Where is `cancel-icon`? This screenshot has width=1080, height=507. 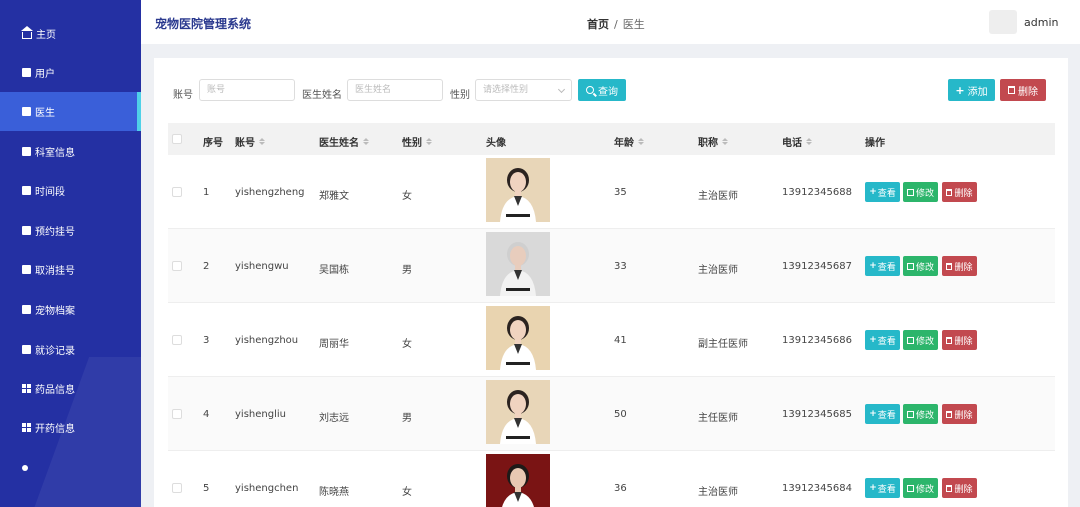
cancel-icon is located at coordinates (26, 269).